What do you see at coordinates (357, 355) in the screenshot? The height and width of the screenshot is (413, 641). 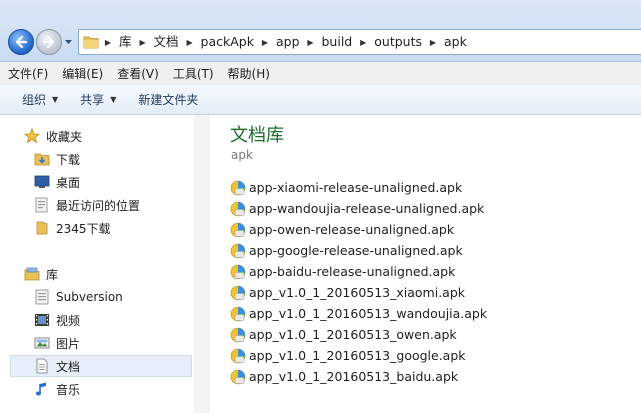 I see `file-name: app_v1.0_1_20160513_google.apk` at bounding box center [357, 355].